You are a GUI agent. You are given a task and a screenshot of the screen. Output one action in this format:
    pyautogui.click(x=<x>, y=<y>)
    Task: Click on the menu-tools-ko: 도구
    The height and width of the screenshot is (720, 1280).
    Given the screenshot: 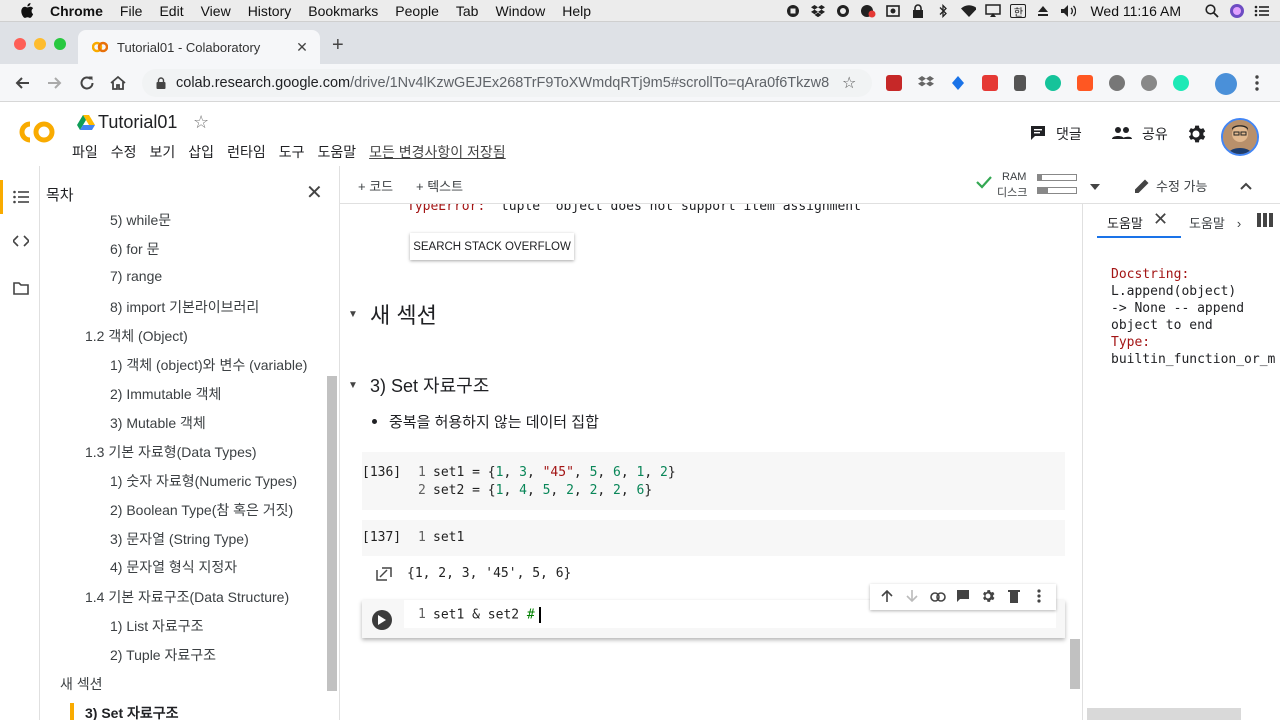 What is the action you would take?
    pyautogui.click(x=292, y=152)
    